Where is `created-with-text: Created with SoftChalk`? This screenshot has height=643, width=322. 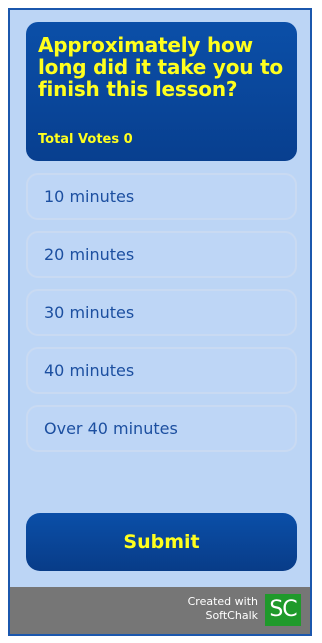
created-with-text: Created with SoftChalk is located at coordinates (223, 609).